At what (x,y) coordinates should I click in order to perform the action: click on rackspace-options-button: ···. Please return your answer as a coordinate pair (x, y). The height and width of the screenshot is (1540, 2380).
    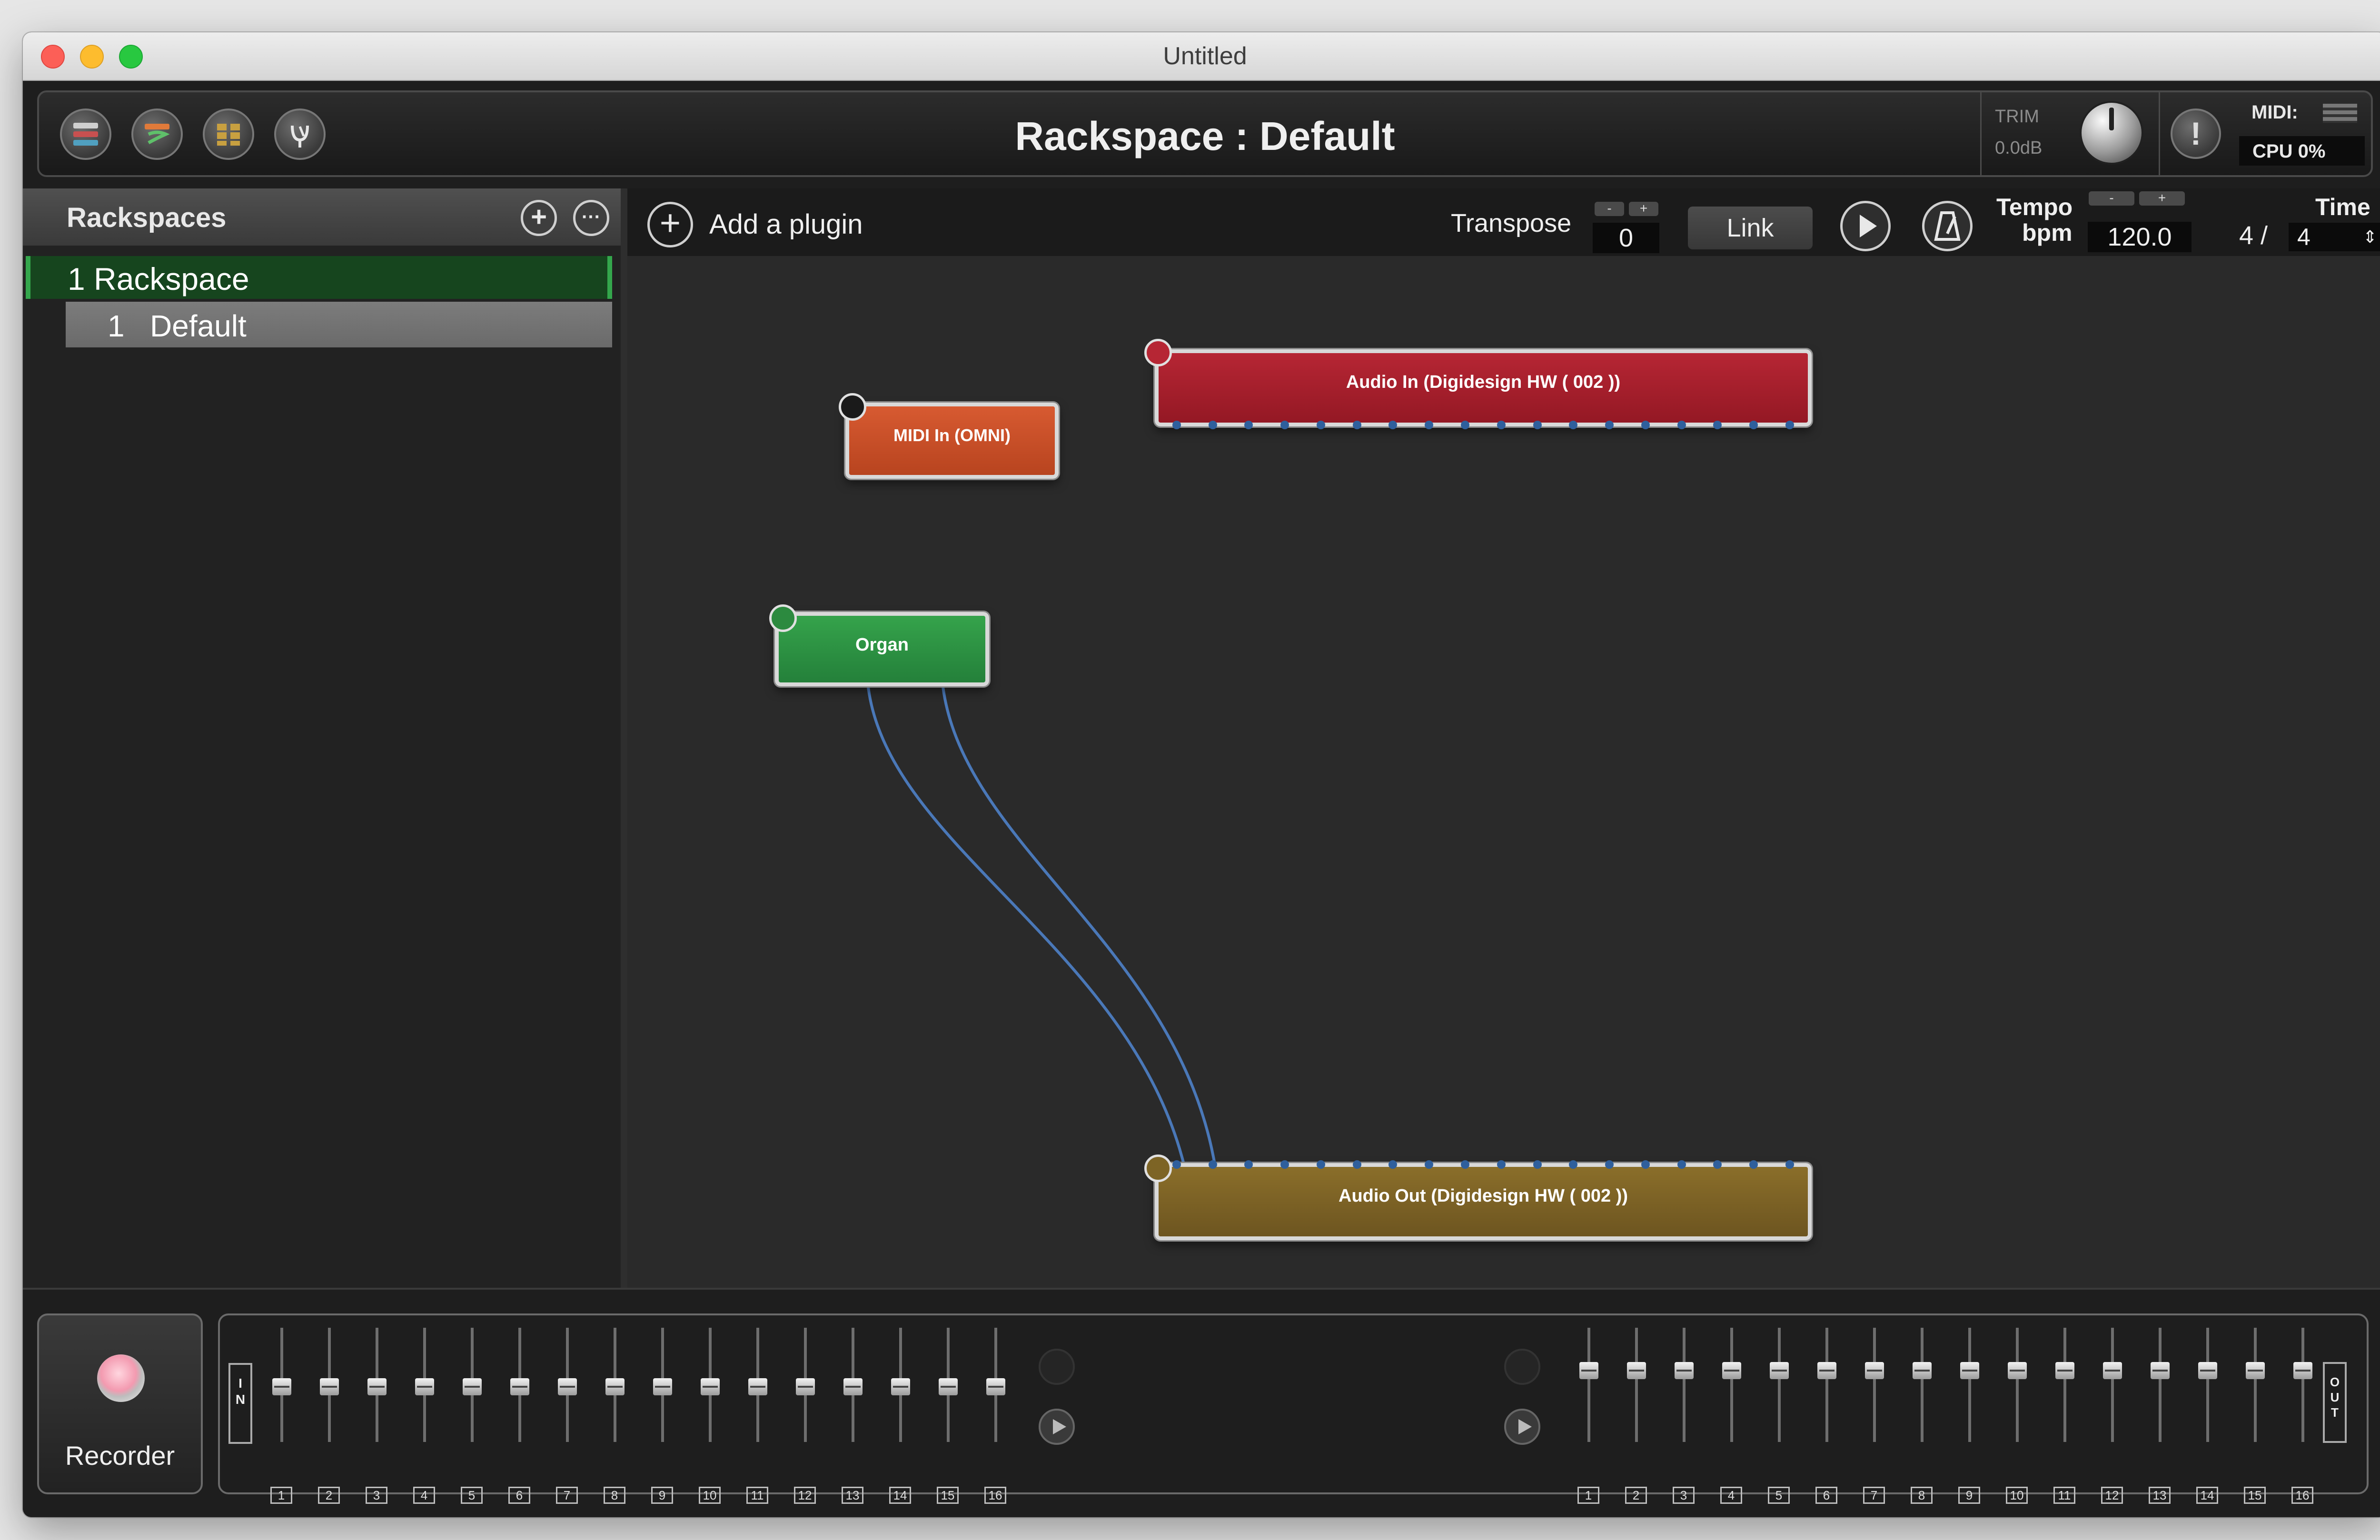
    Looking at the image, I should click on (591, 218).